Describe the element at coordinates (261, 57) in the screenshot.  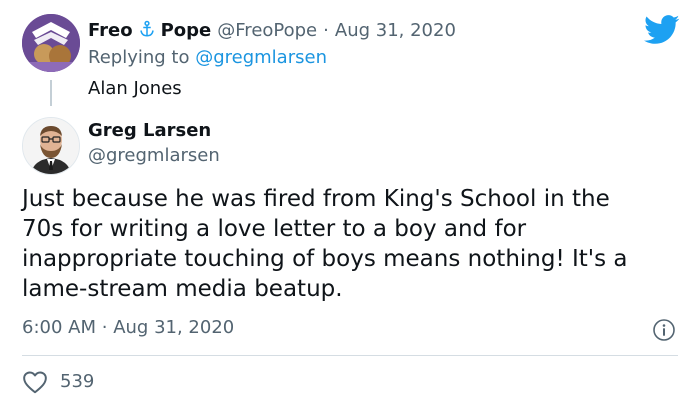
I see `replying-to-mention: @gregmlarsen` at that location.